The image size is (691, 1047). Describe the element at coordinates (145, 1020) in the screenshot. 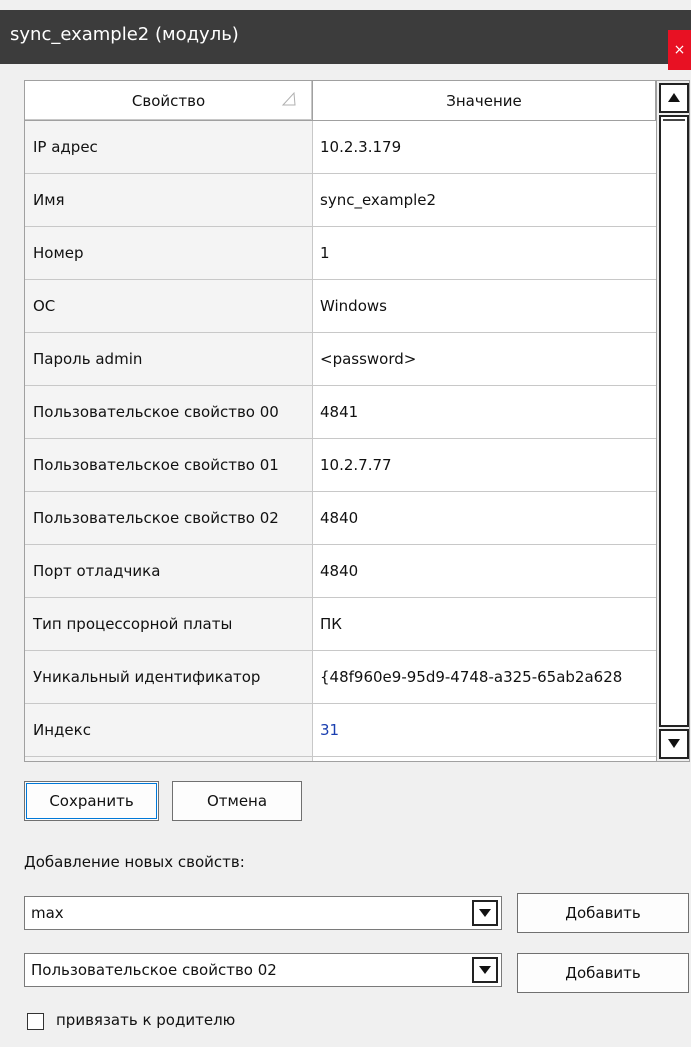

I see `bind-to-parent-label: привязать к родителю` at that location.